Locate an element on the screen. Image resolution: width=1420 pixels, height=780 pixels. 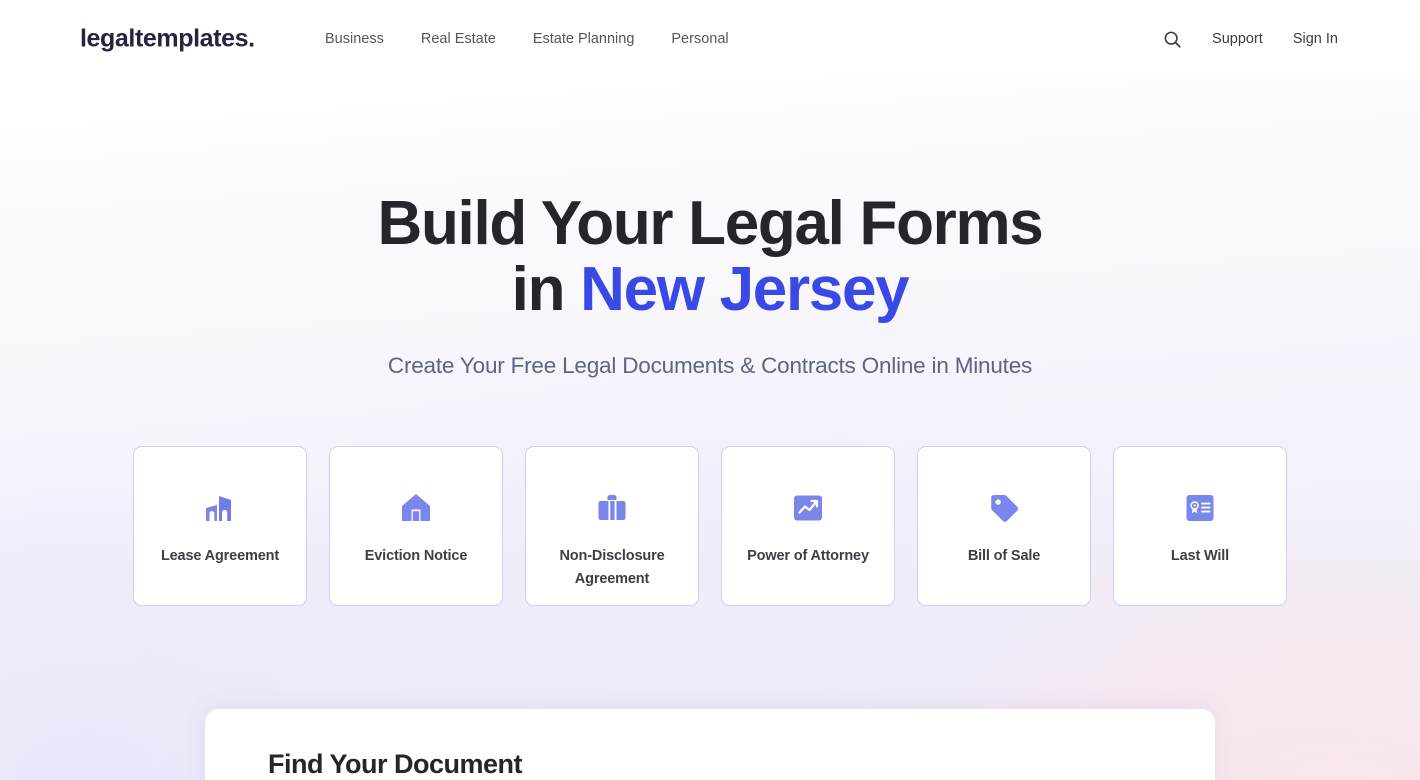
nav-item-personal: Personal is located at coordinates (699, 39).